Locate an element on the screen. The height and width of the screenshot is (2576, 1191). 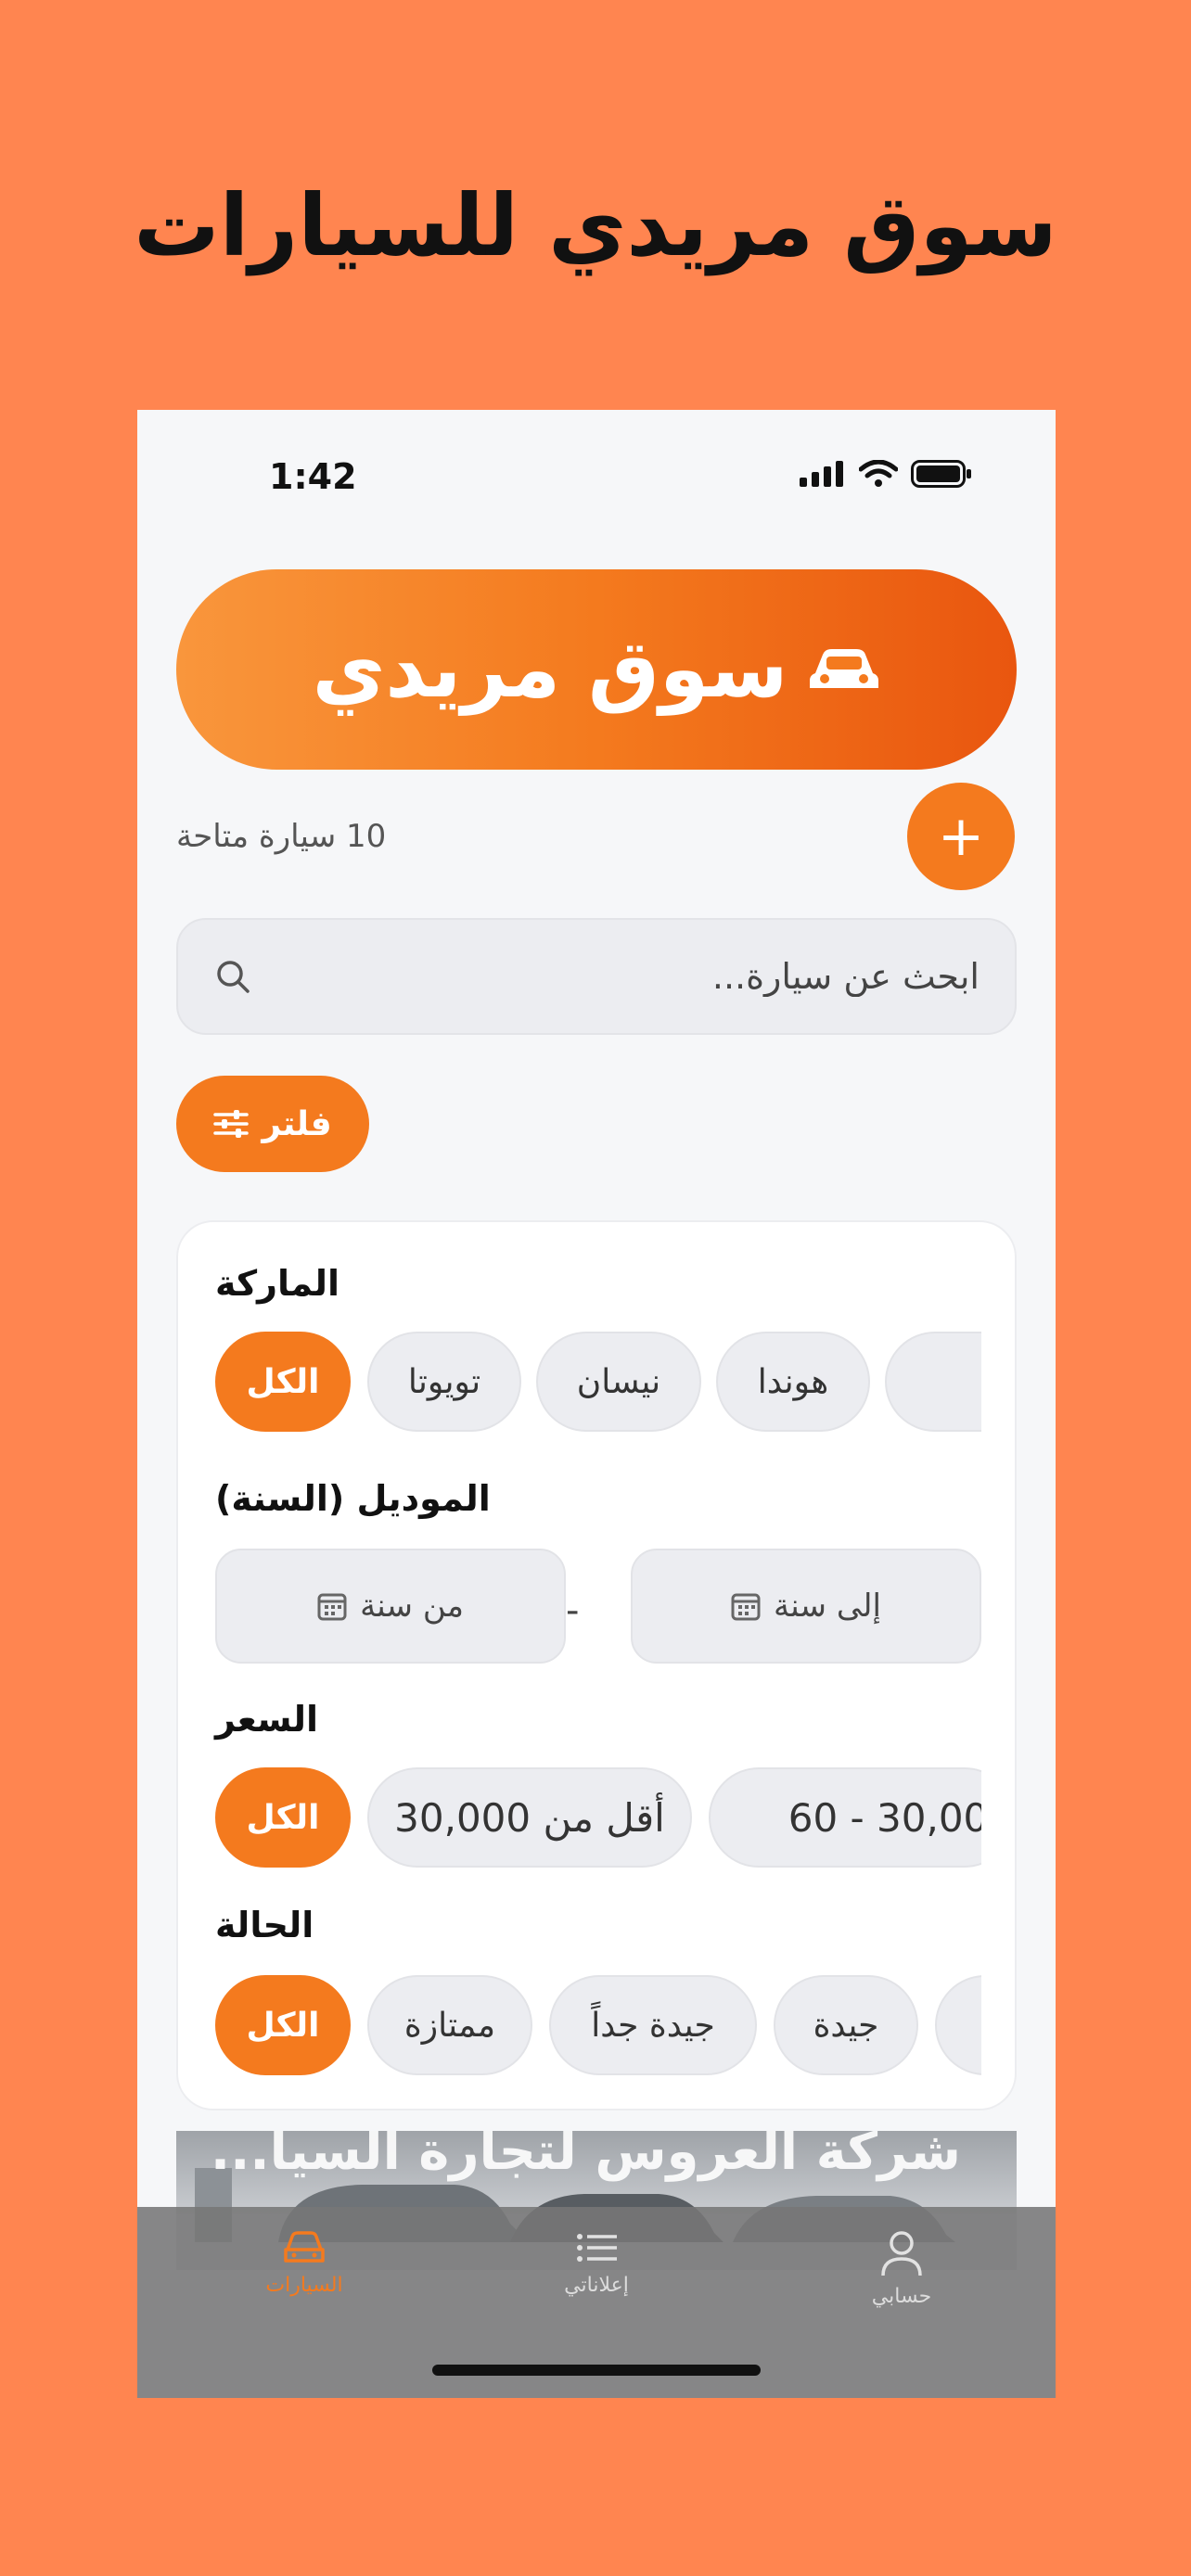
tab-account: حسابي is located at coordinates (901, 2268).